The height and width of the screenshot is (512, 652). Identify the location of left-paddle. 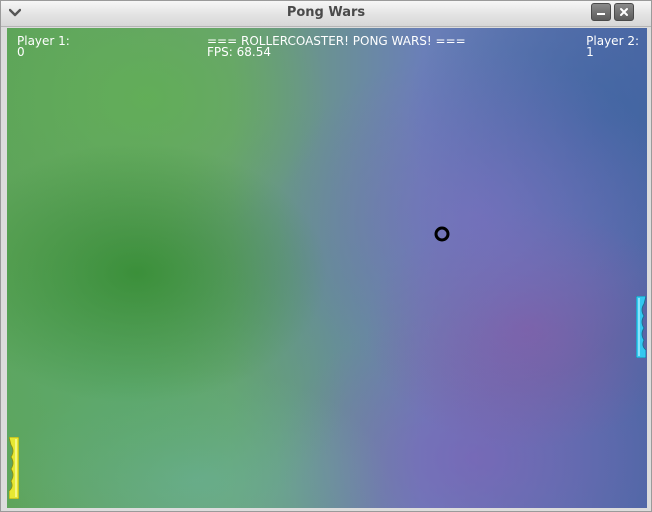
(14, 468).